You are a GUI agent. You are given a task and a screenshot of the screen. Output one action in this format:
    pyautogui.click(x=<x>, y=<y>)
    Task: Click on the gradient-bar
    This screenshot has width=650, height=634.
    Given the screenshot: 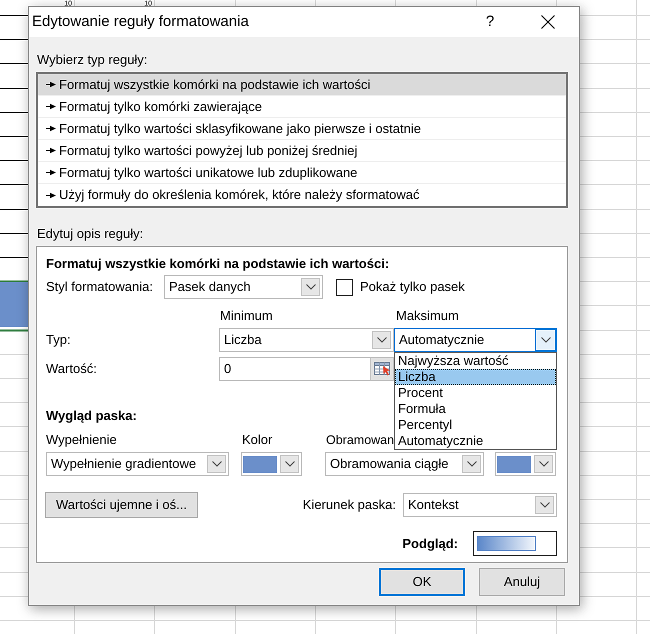 What is the action you would take?
    pyautogui.click(x=506, y=543)
    